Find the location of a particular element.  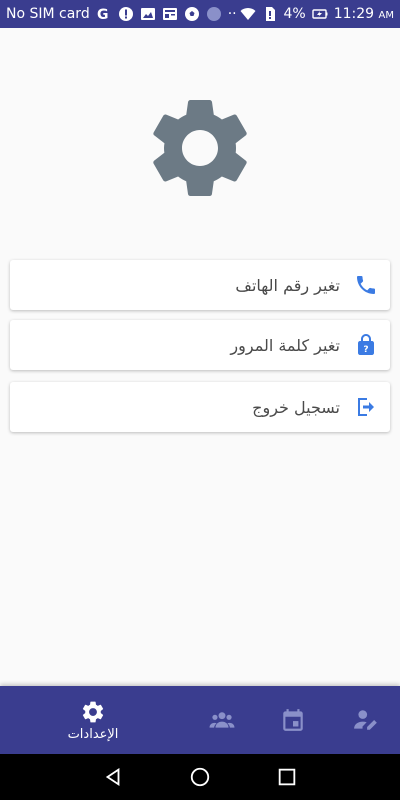

sim-icon is located at coordinates (270, 14).